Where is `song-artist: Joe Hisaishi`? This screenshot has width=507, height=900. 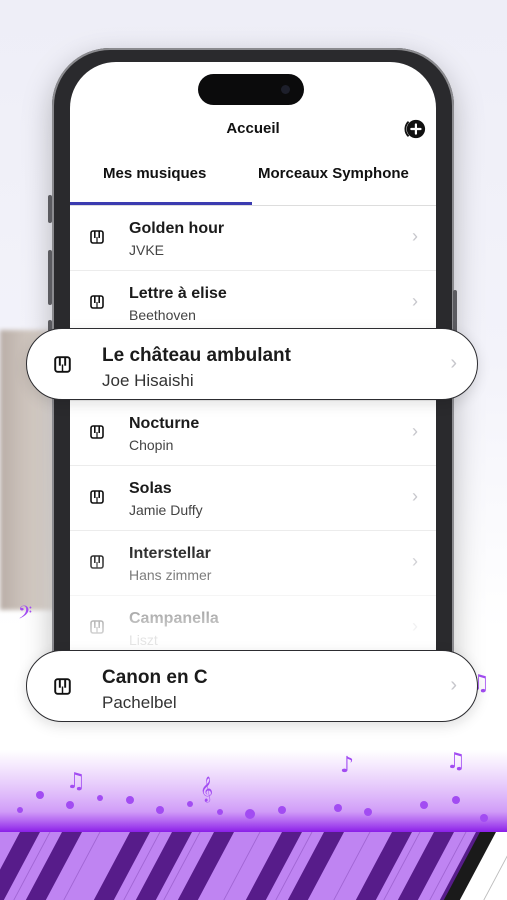 song-artist: Joe Hisaishi is located at coordinates (148, 380).